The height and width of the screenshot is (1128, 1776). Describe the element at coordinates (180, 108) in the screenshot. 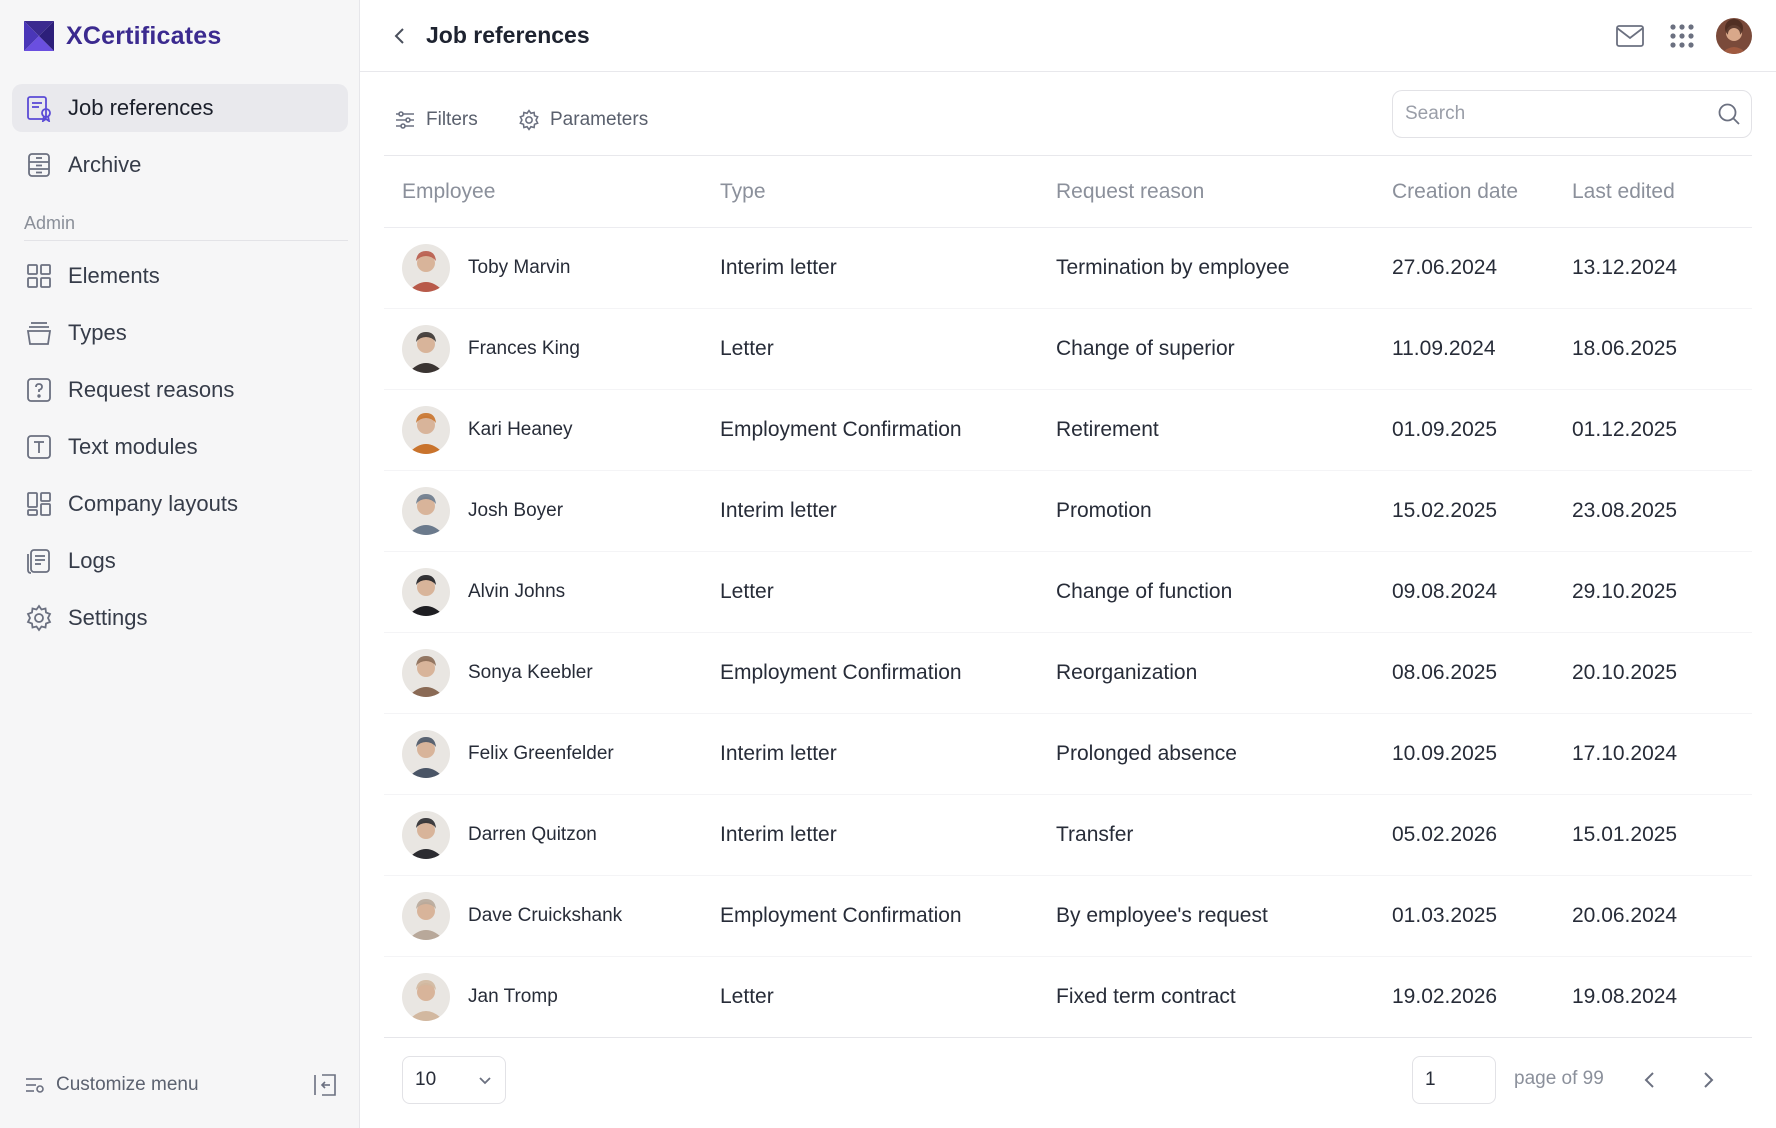

I see `sidebar-item-job-references: Job references` at that location.